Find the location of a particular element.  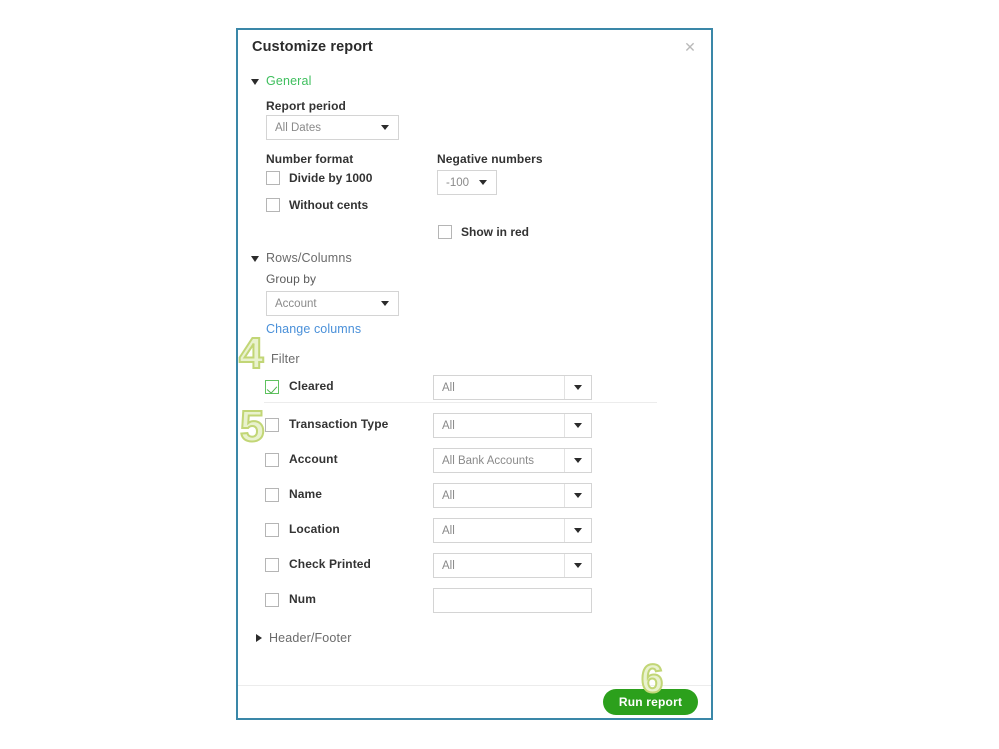

filter-row: Name All is located at coordinates (474, 495).